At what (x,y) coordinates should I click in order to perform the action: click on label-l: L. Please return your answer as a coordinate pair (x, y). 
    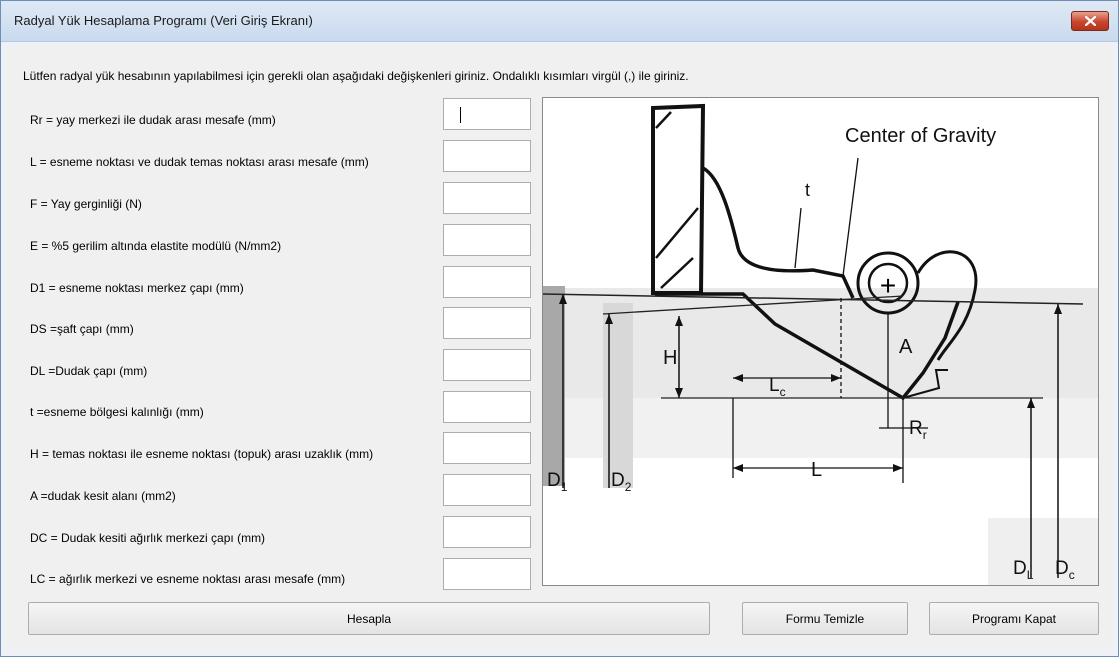
    Looking at the image, I should click on (816, 470).